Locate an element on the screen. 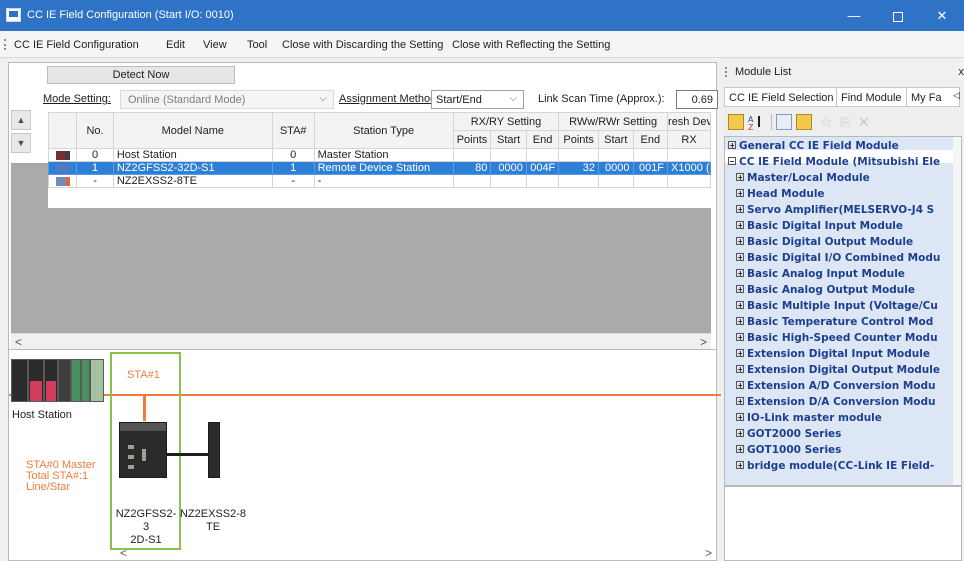 The width and height of the screenshot is (964, 561). mode-setting-select: Online (Standard Mode) ⌵ is located at coordinates (227, 99).